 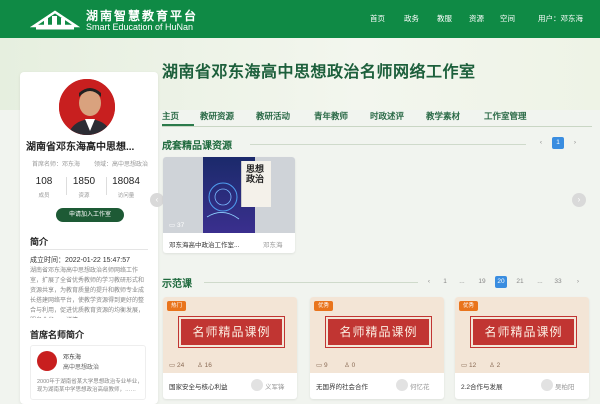 What do you see at coordinates (87, 107) in the screenshot?
I see `host-avatar` at bounding box center [87, 107].